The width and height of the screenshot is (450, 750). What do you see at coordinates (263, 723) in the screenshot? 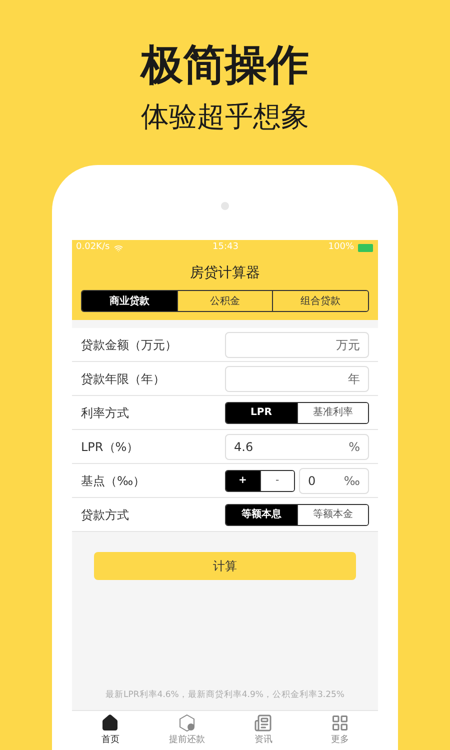
I see `news-icon` at bounding box center [263, 723].